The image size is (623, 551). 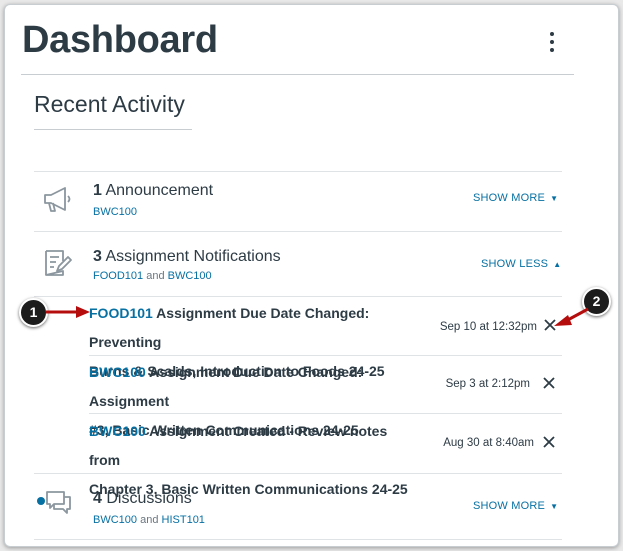 I want to click on assignment-courses: FOOD101 and BWC100, so click(x=152, y=276).